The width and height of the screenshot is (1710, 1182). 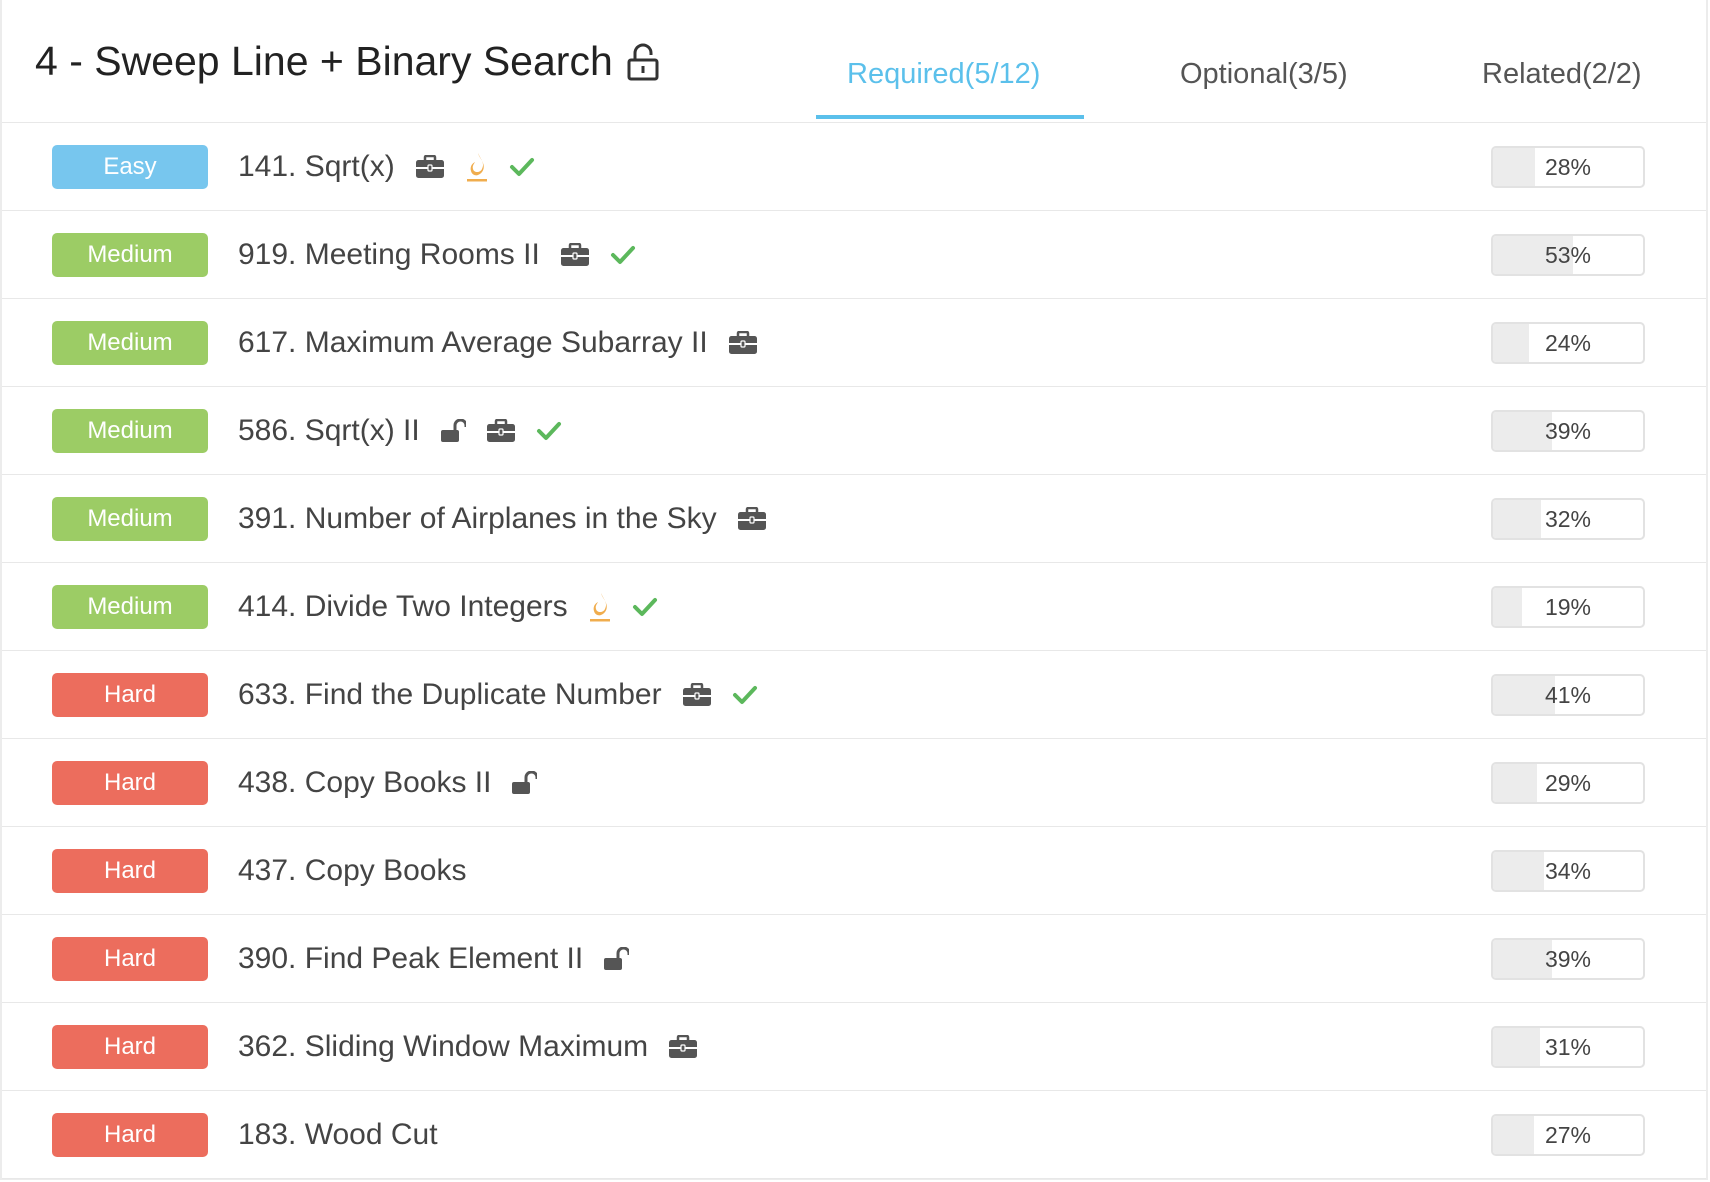 I want to click on acceptance-rate: 27%, so click(x=1568, y=1135).